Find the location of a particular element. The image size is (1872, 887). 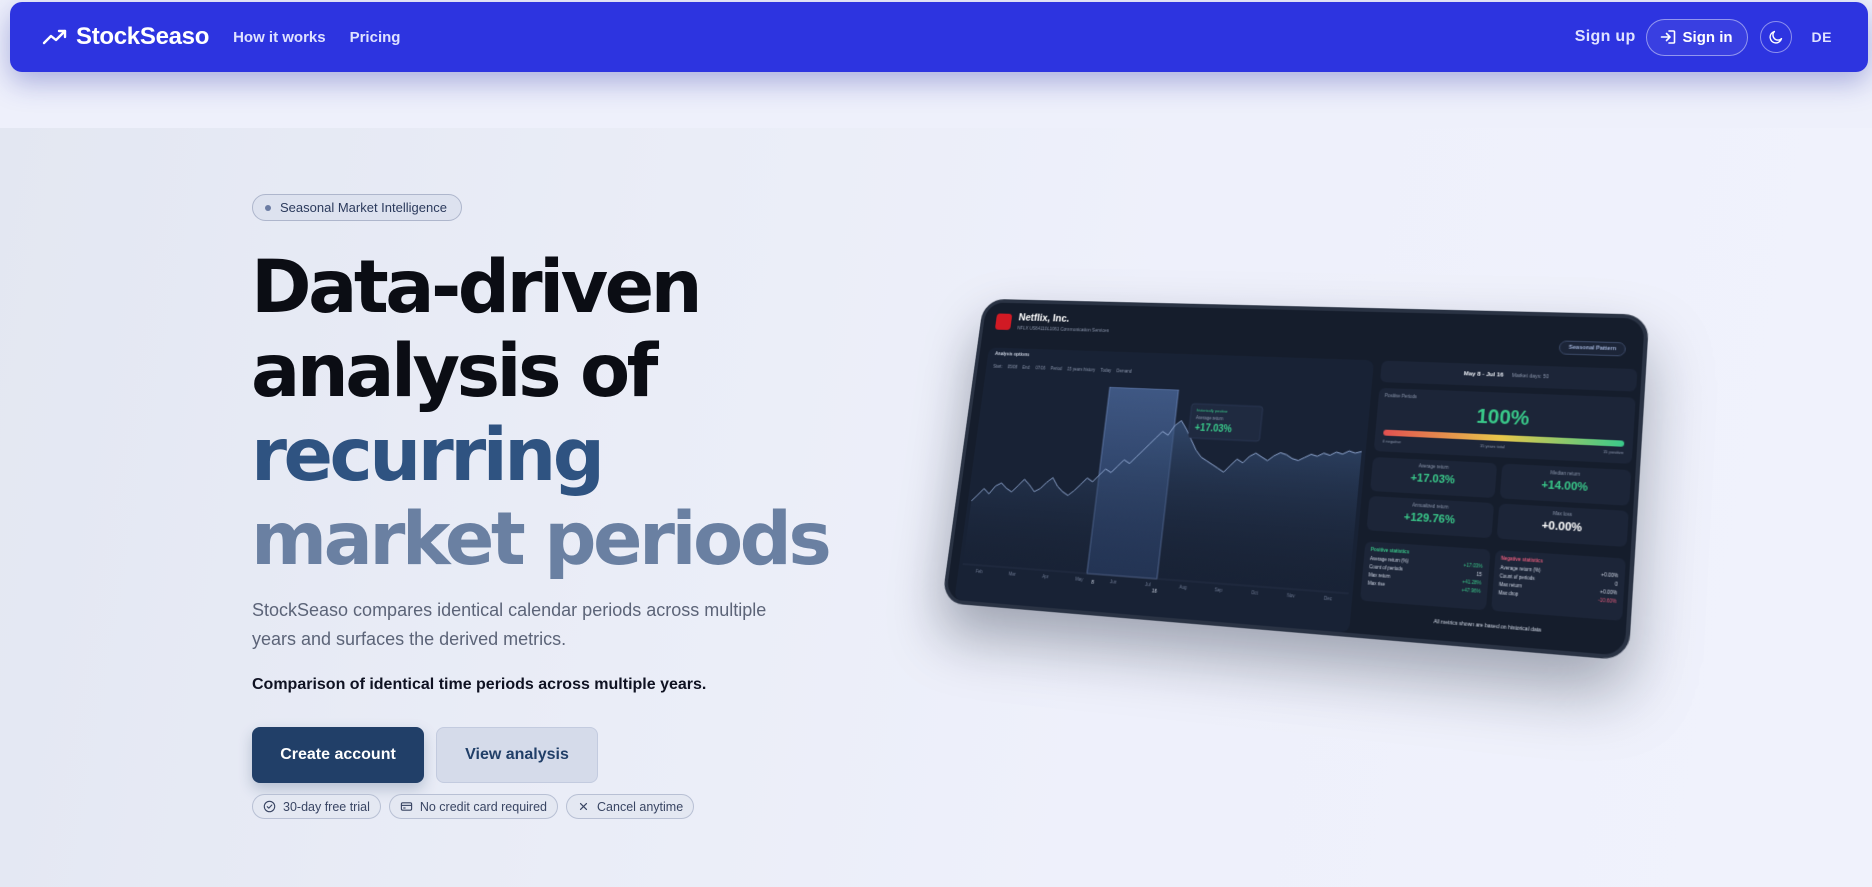

x-axis-month-label: May is located at coordinates (1079, 579).